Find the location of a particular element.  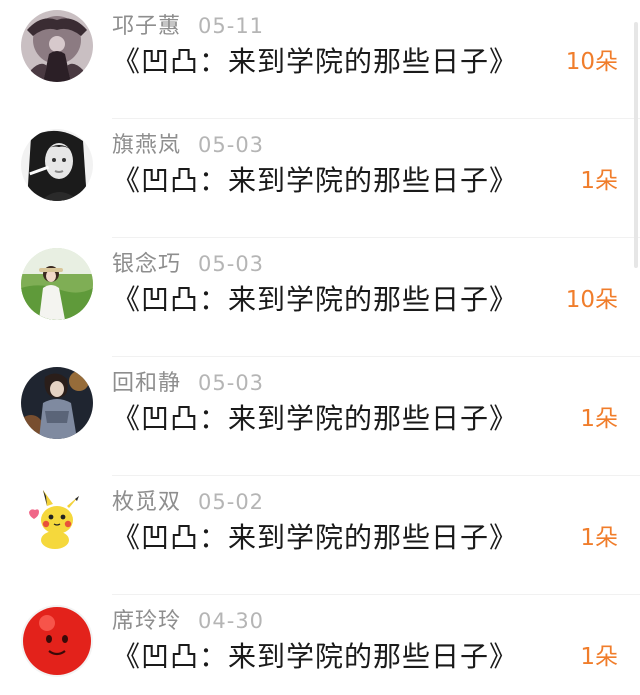

item-date: 05-11 is located at coordinates (231, 26).